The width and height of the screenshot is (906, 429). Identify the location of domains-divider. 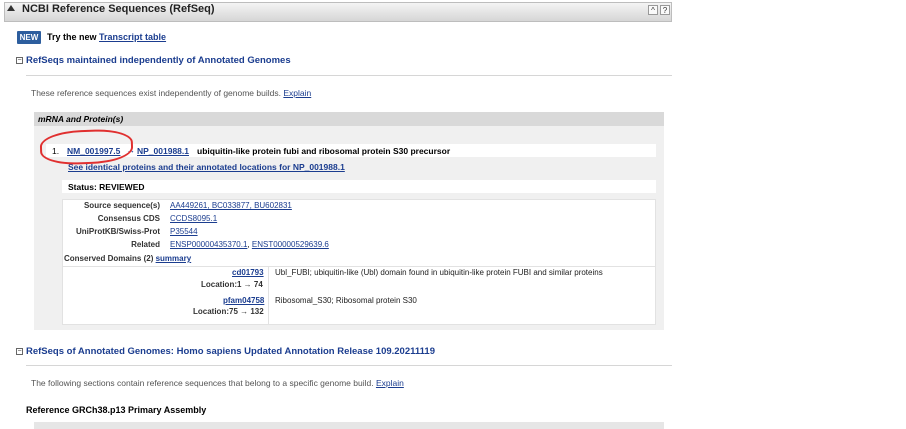
(359, 266).